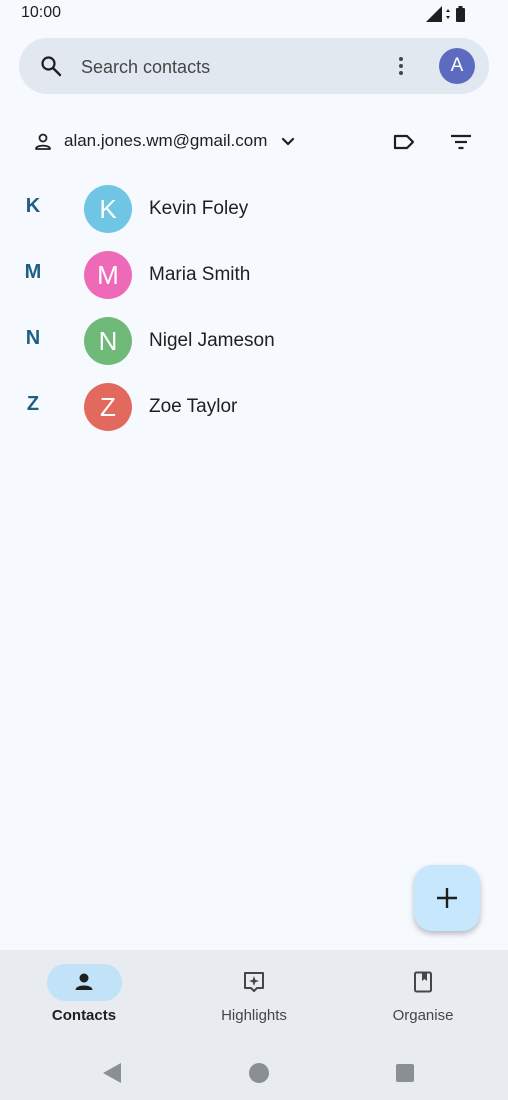 The height and width of the screenshot is (1100, 508). I want to click on contact-avatar-initial: Z, so click(108, 406).